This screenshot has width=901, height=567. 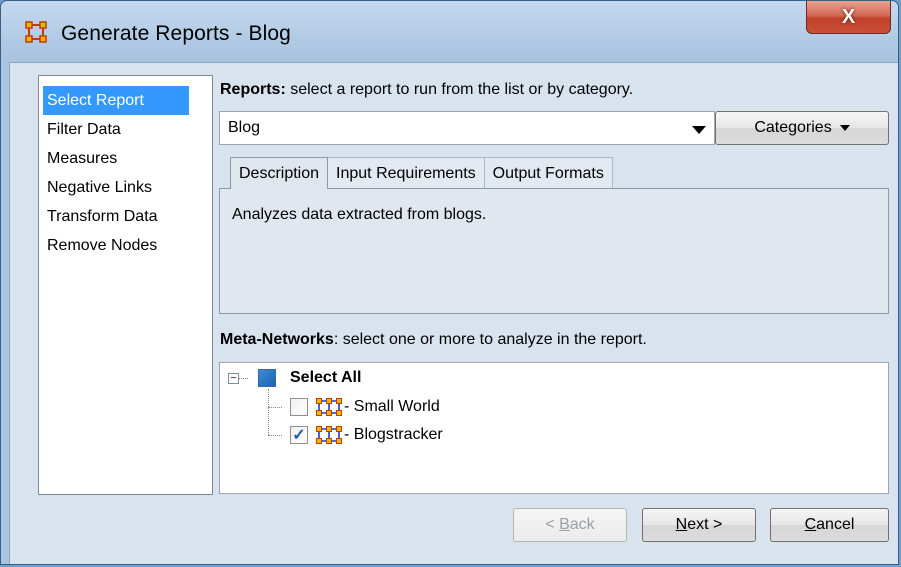 I want to click on cancel-button: Cancel, so click(x=829, y=525).